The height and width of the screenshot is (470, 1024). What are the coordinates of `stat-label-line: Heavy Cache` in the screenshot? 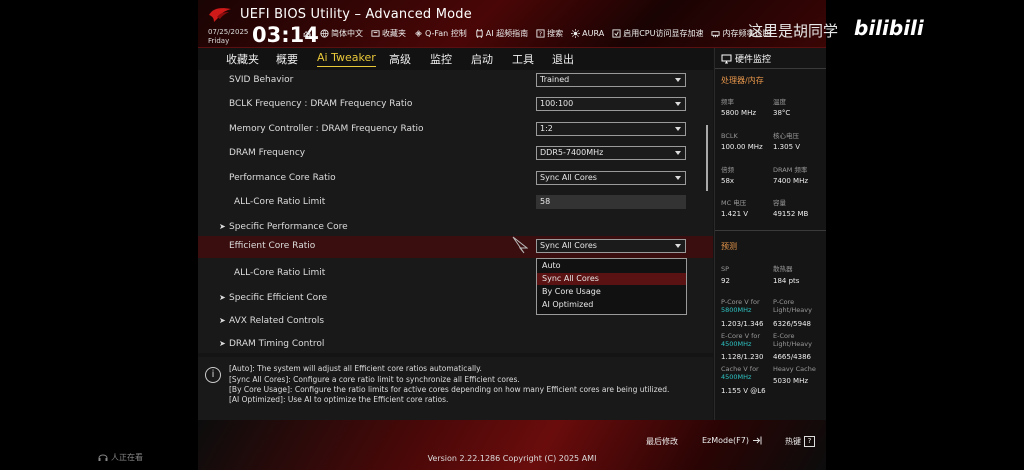 It's located at (794, 369).